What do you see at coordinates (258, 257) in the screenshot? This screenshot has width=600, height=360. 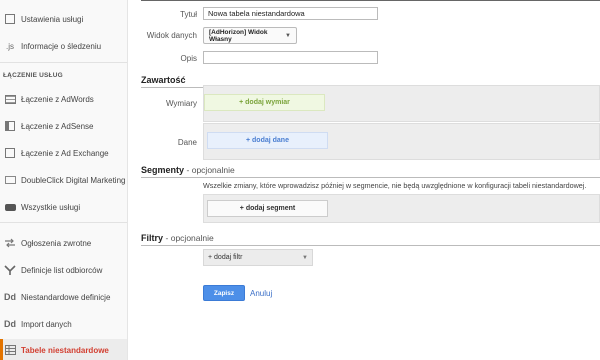 I see `add-filter-select: + dodaj filtr ▼` at bounding box center [258, 257].